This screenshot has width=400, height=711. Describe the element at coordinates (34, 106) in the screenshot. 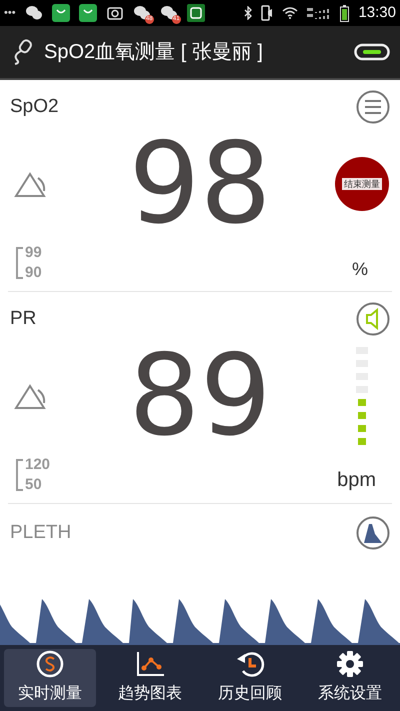

I see `parameter-label: SpO2` at that location.